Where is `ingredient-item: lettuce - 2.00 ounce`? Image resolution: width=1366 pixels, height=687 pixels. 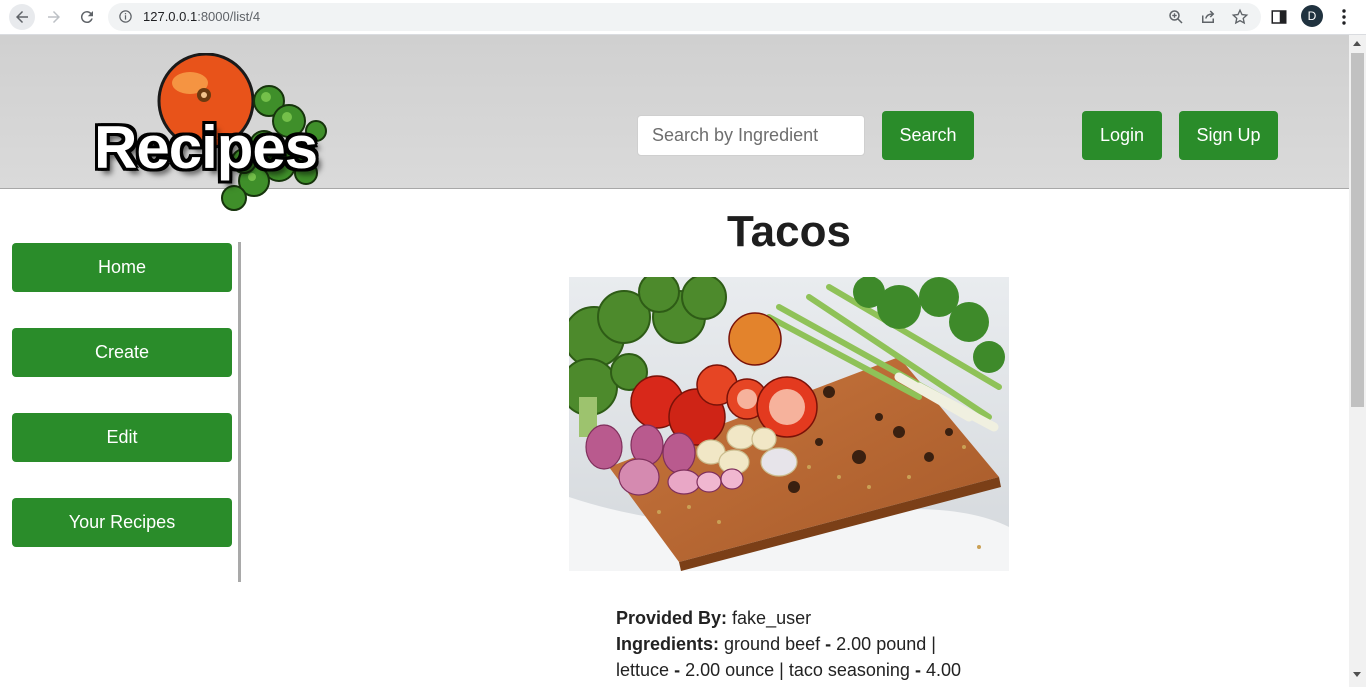 ingredient-item: lettuce - 2.00 ounce is located at coordinates (695, 670).